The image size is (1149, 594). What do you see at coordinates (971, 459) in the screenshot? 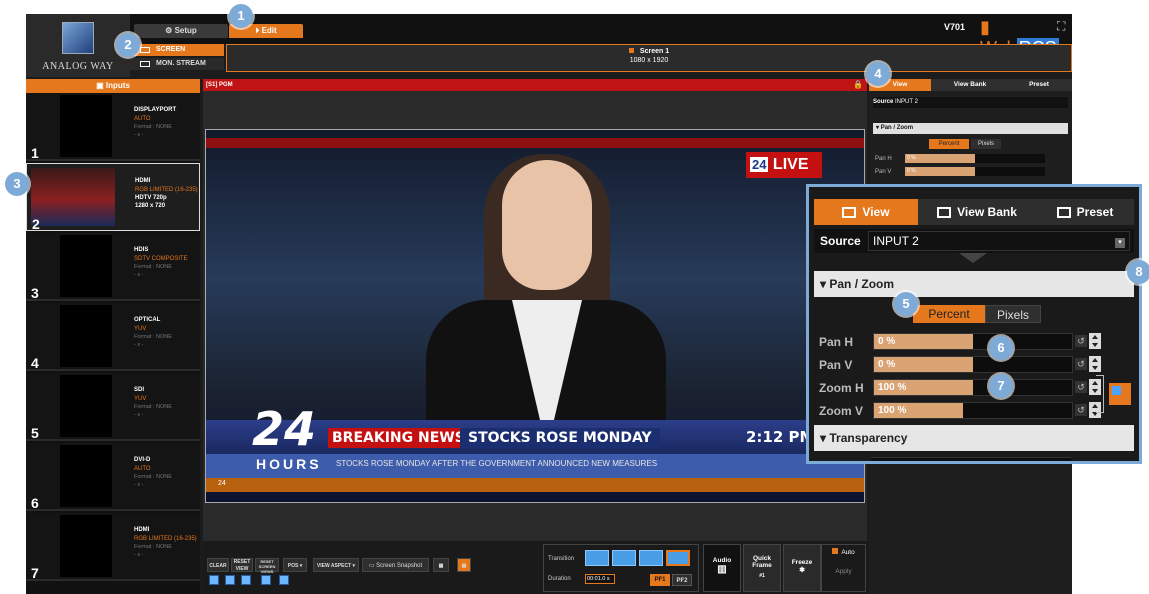
I see `transparency-bar` at bounding box center [971, 459].